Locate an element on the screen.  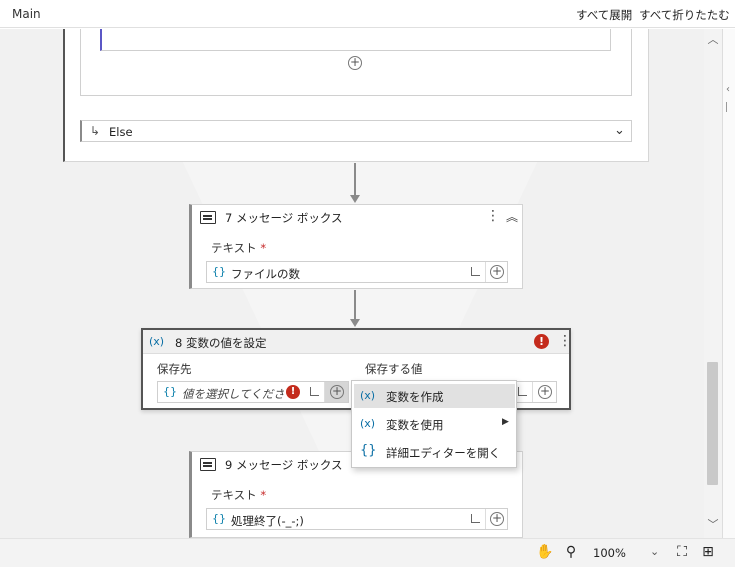
designer-footer: ✋ ⚲ 100% ⌄ ⛶ ⊞ is located at coordinates (367, 552).